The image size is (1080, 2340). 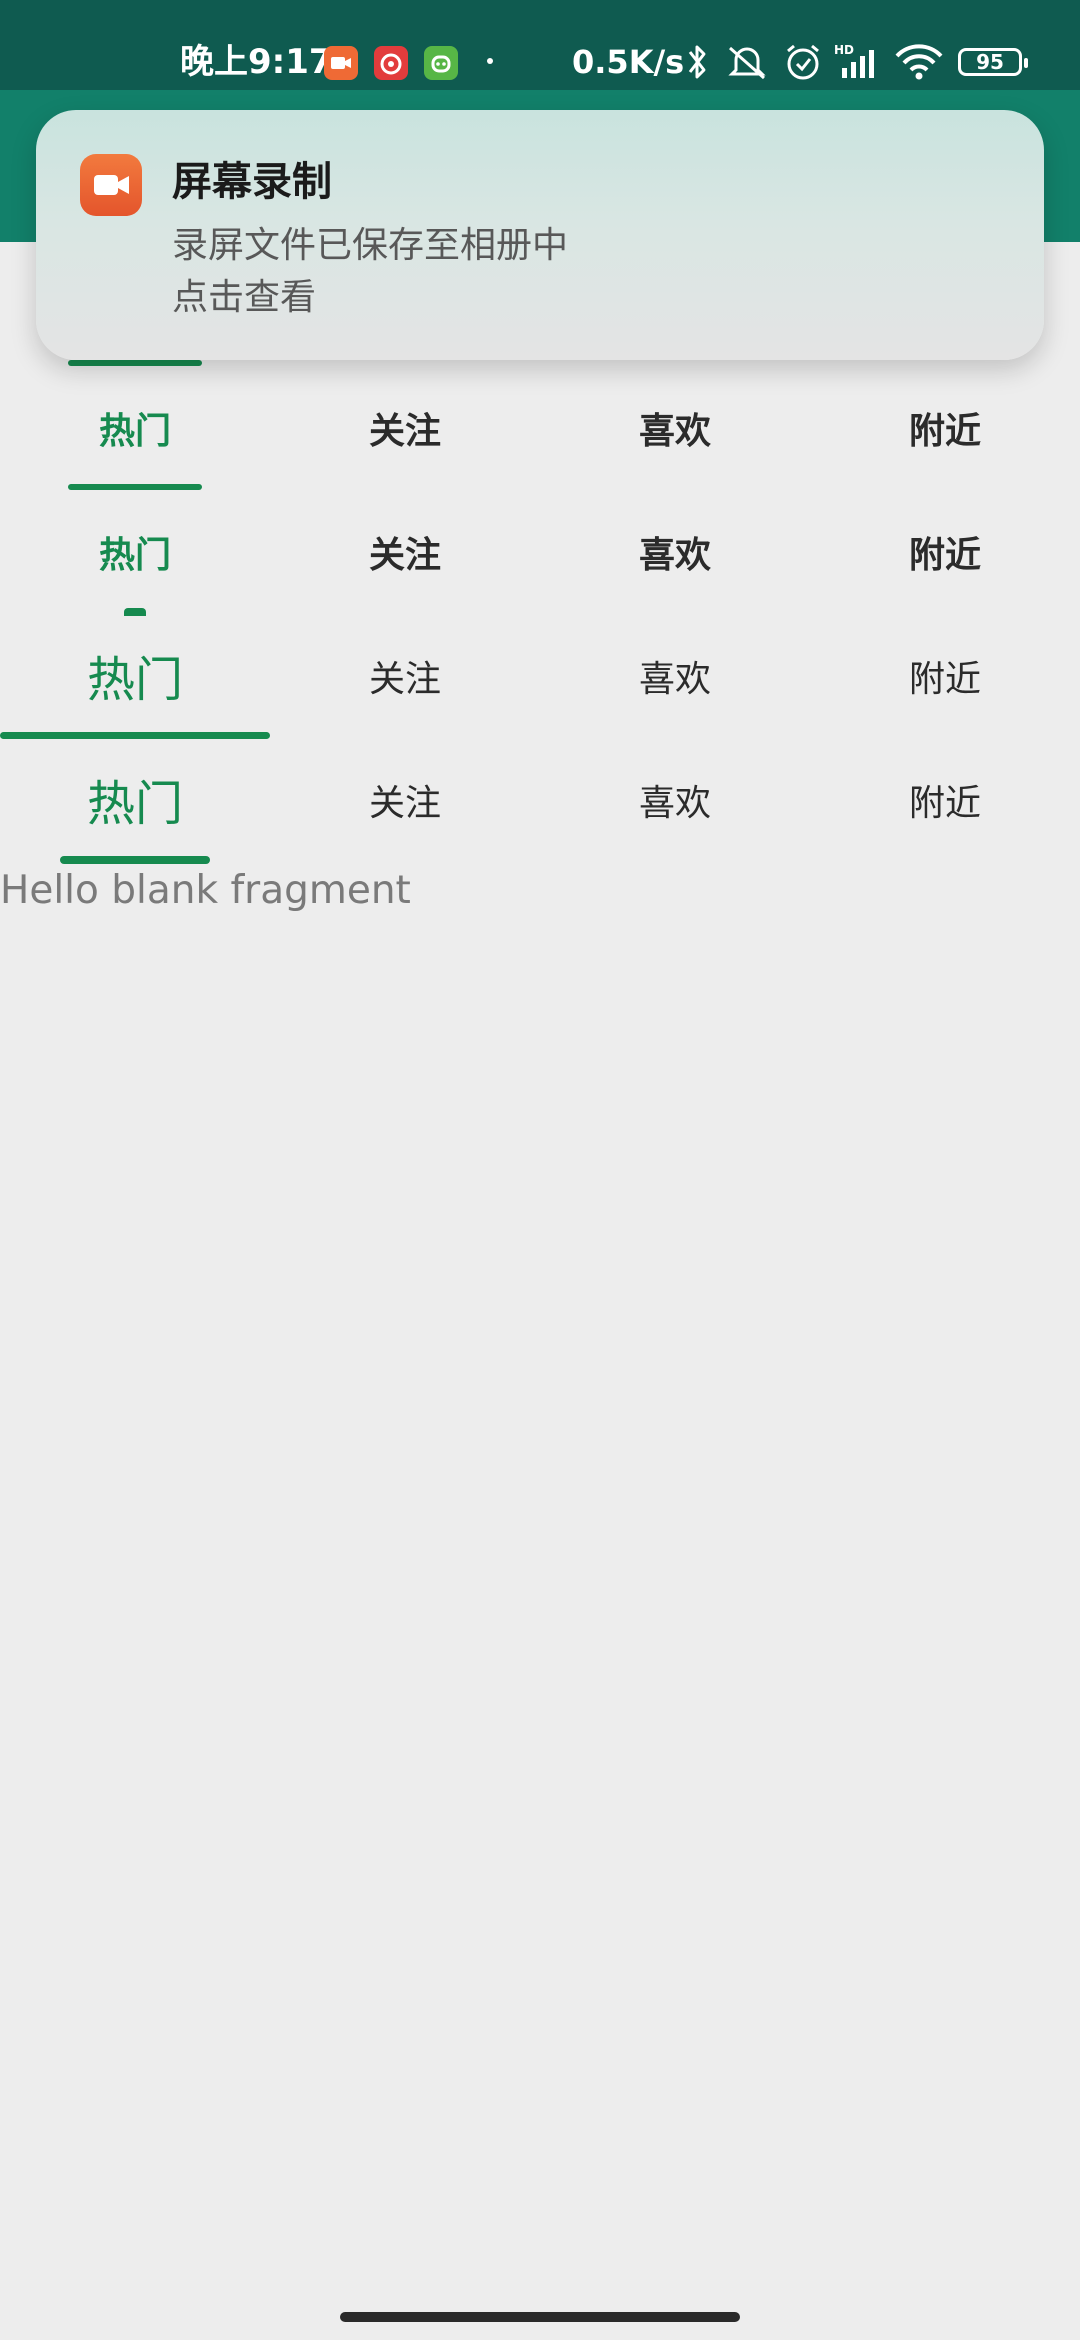 What do you see at coordinates (919, 64) in the screenshot?
I see `wifi-icon` at bounding box center [919, 64].